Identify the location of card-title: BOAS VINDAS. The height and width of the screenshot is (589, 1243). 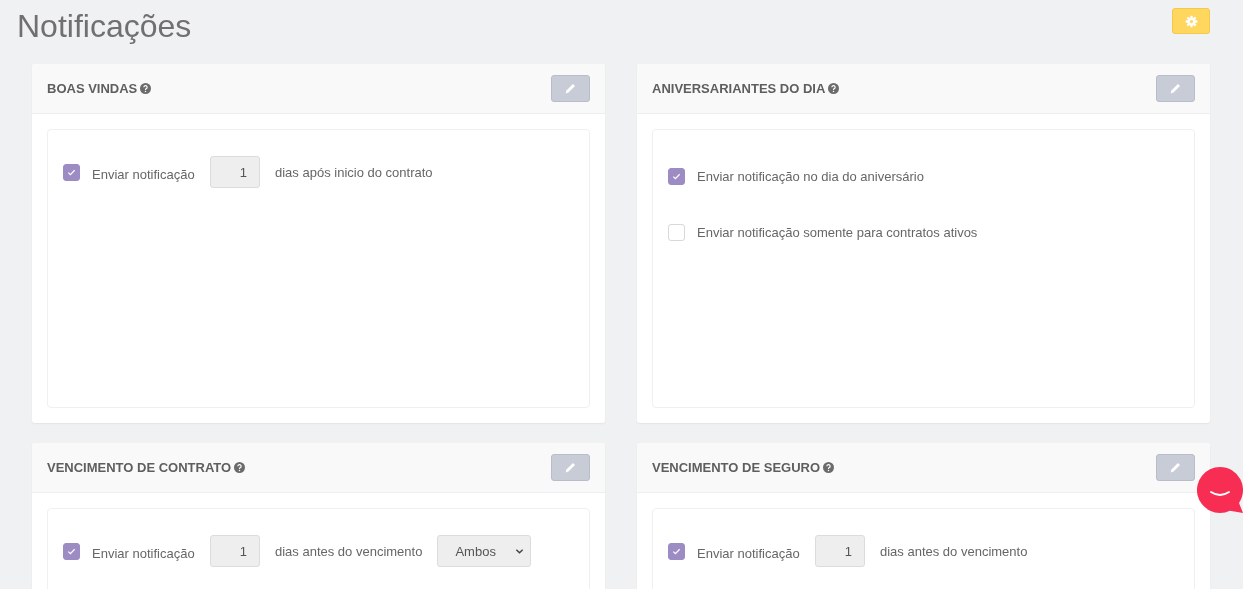
(92, 88).